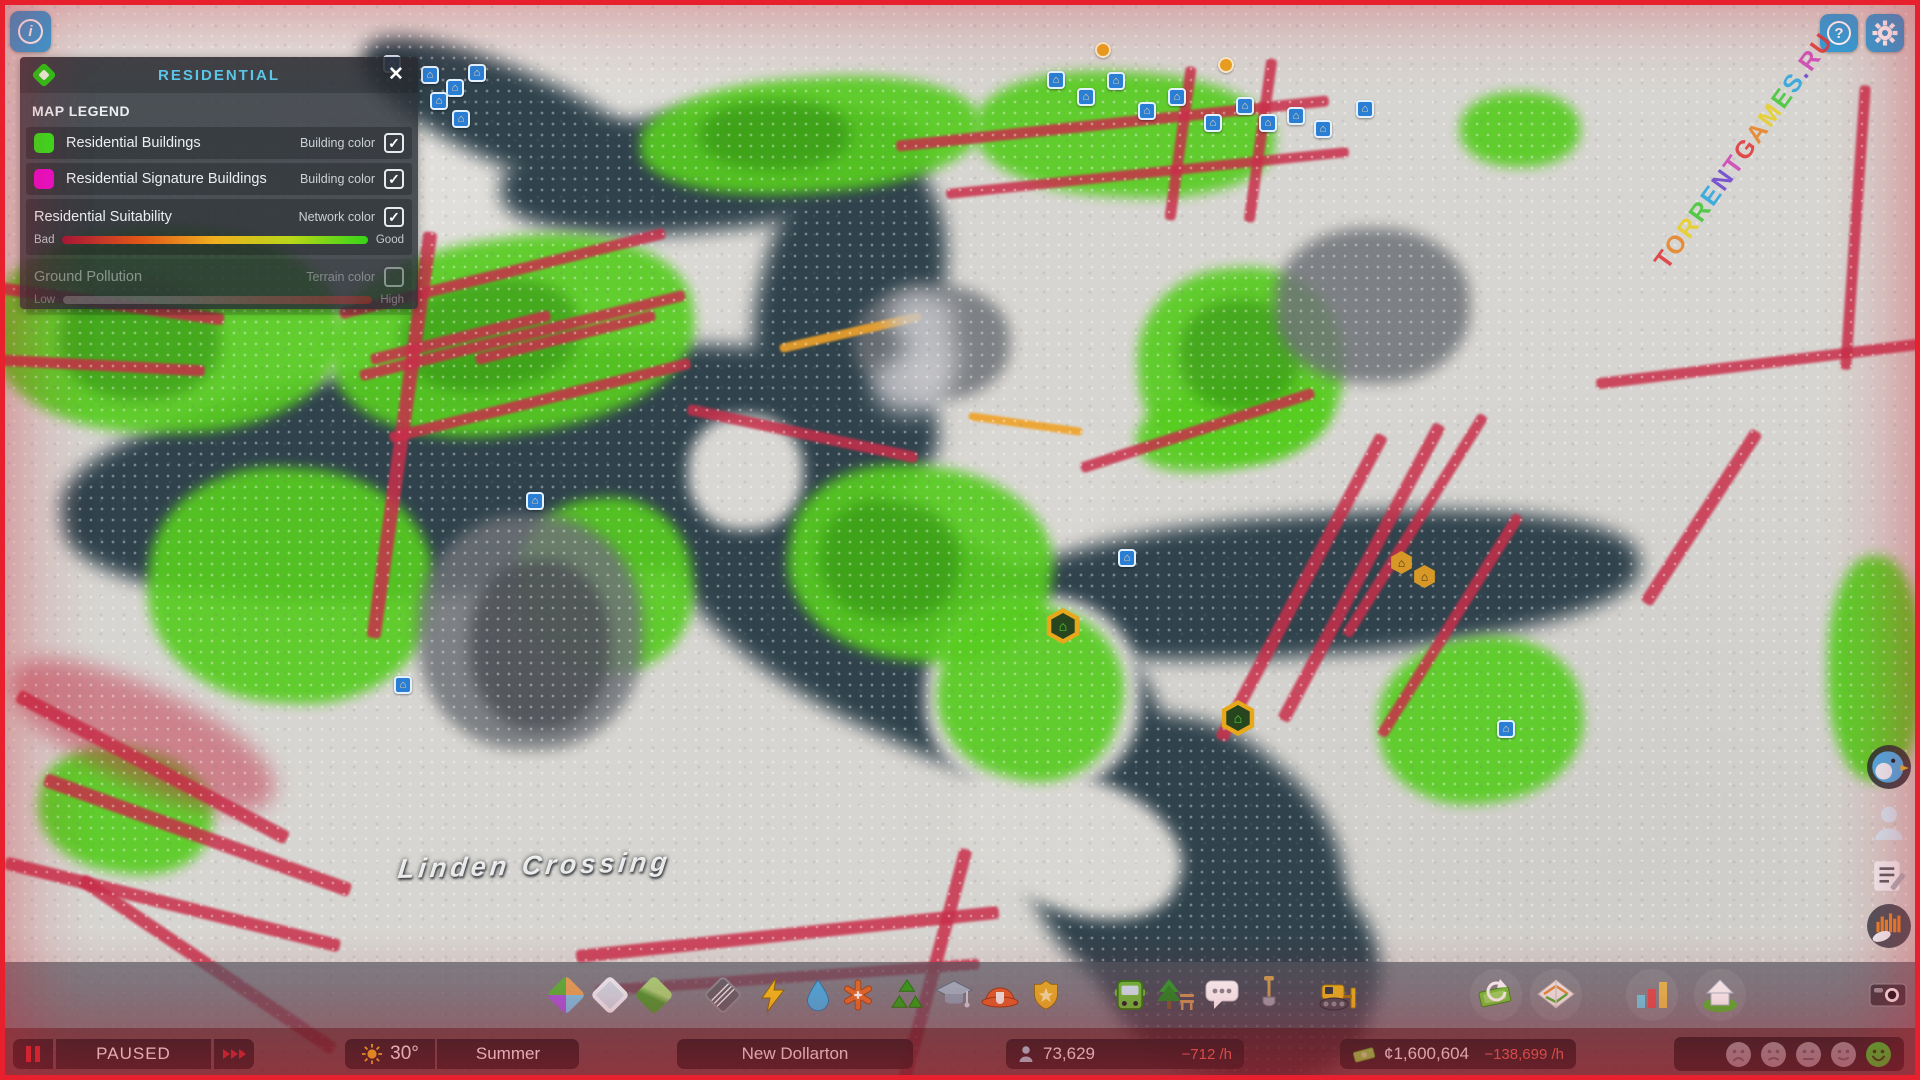  I want to click on temperature-display: 30°, so click(390, 1054).